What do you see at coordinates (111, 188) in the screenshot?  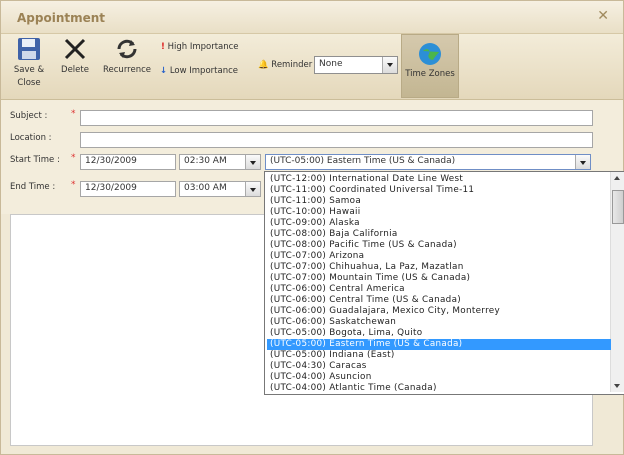 I see `end-date-value: 12/30/2009` at bounding box center [111, 188].